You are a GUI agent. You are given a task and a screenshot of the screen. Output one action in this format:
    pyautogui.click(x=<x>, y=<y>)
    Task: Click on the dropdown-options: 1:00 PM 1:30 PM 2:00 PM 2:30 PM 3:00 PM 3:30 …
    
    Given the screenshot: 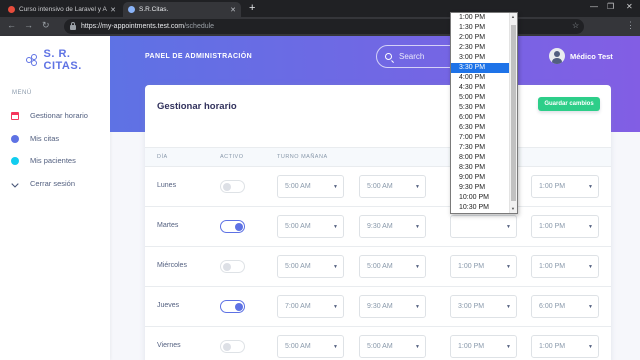 What is the action you would take?
    pyautogui.click(x=484, y=113)
    